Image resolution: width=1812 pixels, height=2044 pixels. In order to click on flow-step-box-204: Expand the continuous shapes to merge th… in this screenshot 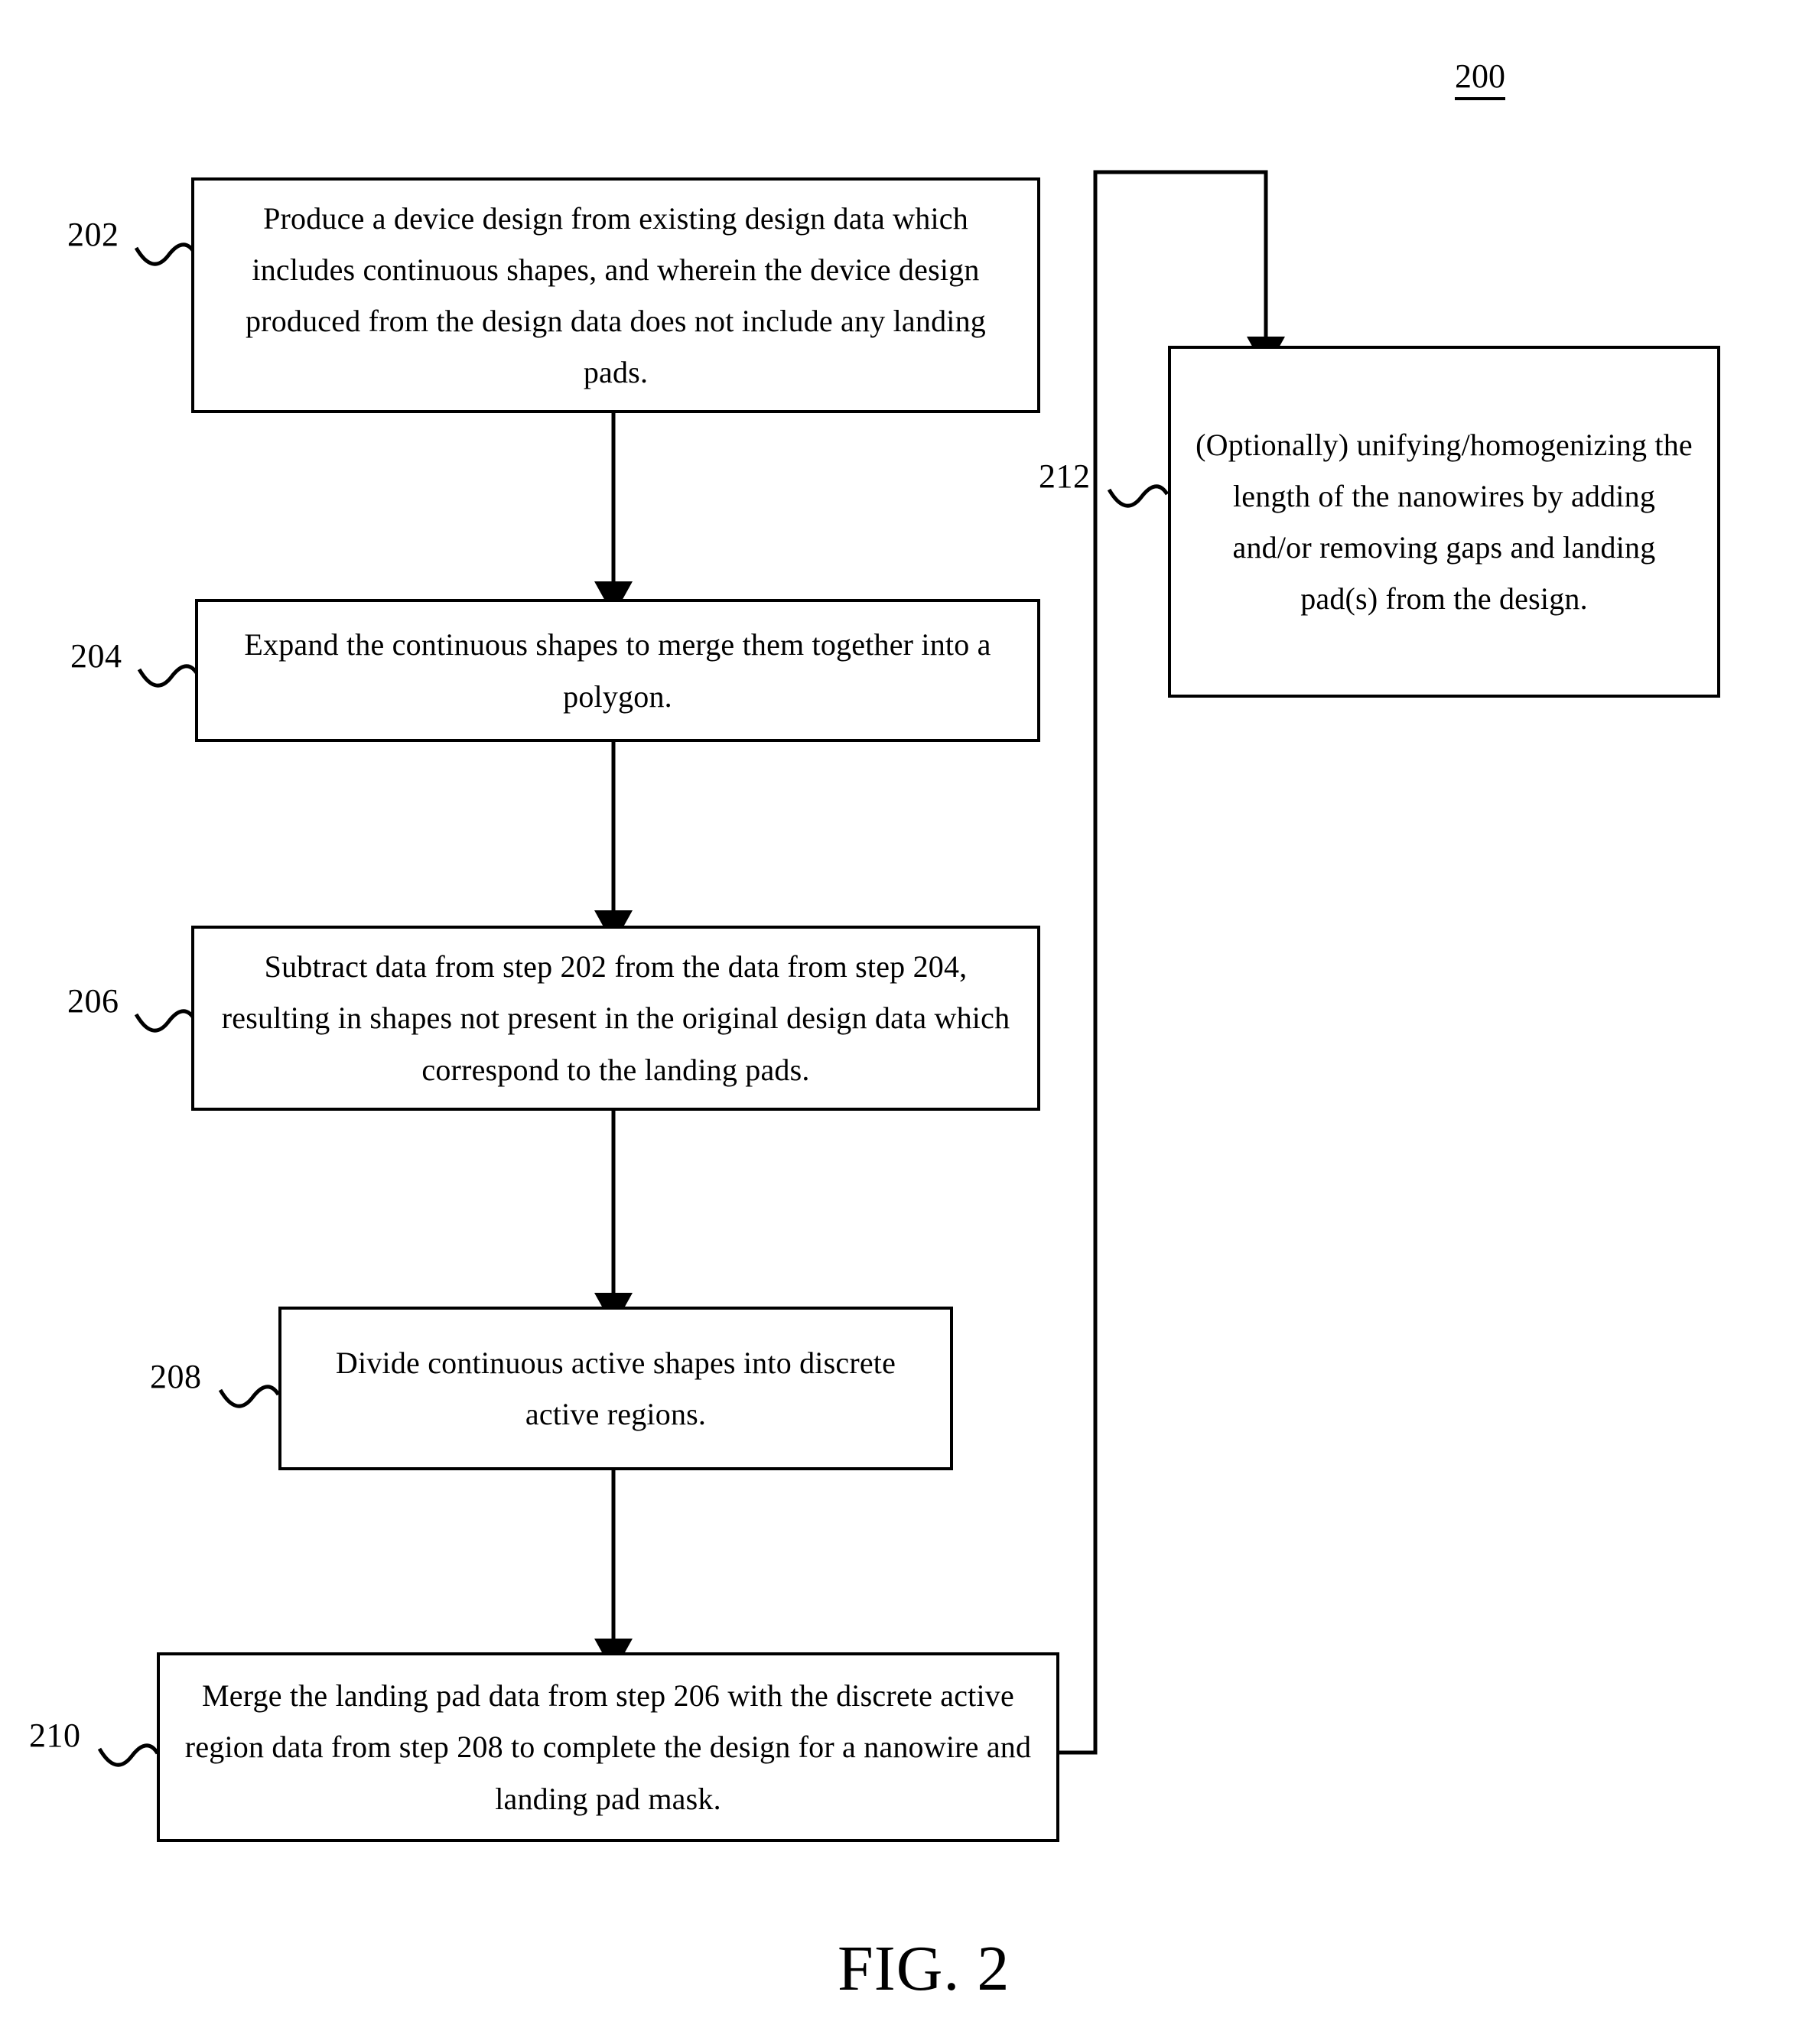, I will do `click(617, 670)`.